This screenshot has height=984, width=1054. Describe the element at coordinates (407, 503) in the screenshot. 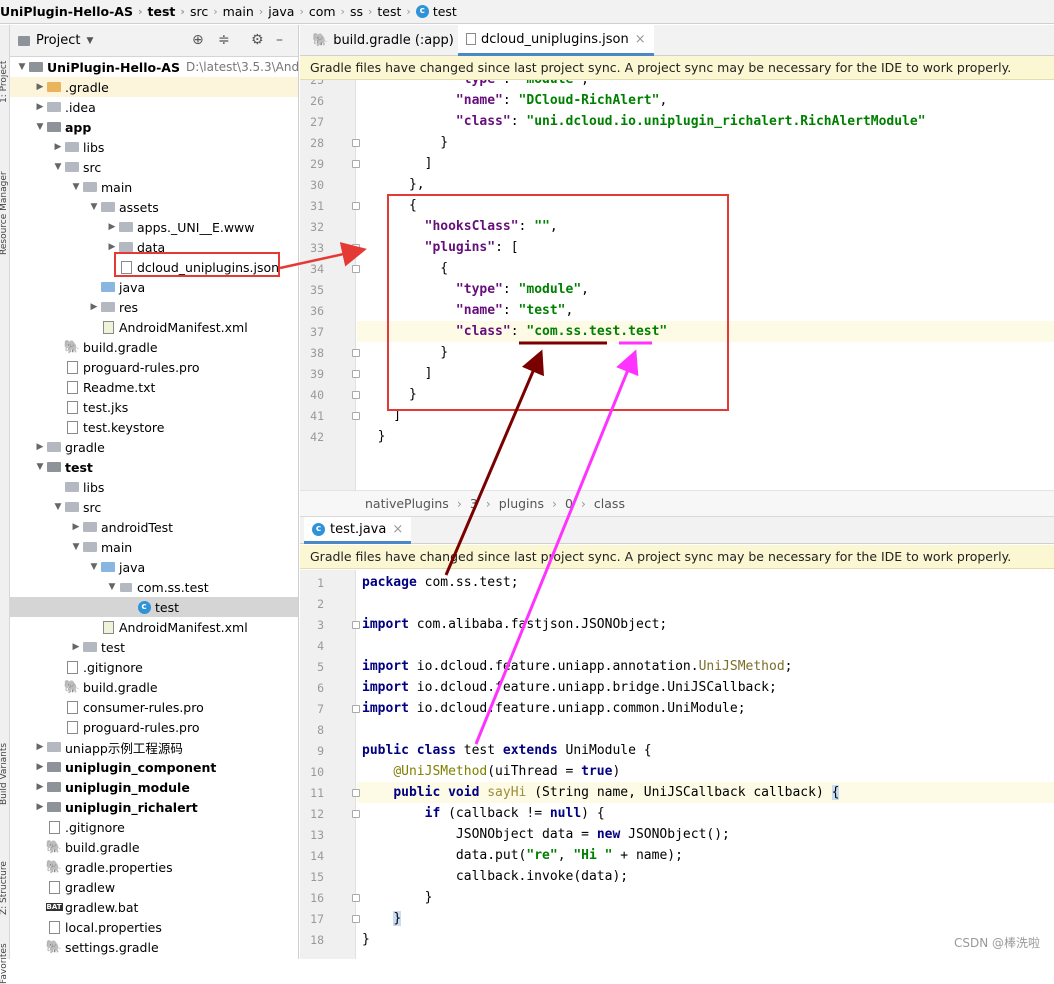

I see `json-path-item: nativePlugins` at that location.